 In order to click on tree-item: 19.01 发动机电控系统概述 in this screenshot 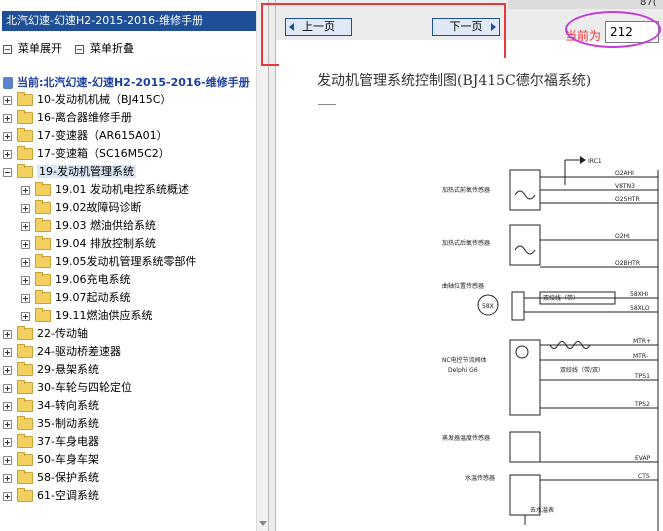, I will do `click(105, 189)`.